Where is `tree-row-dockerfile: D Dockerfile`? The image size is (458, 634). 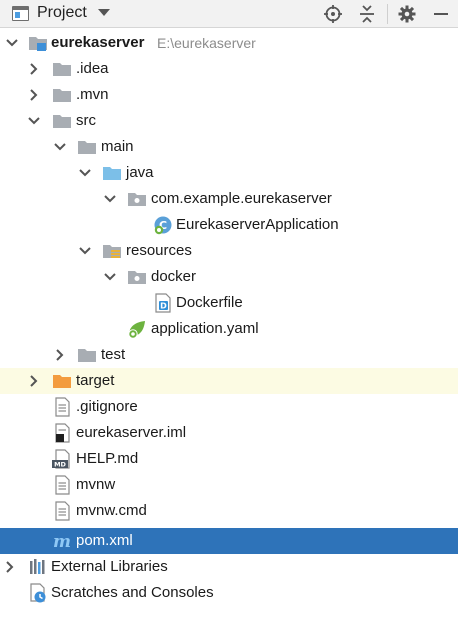 tree-row-dockerfile: D Dockerfile is located at coordinates (229, 303).